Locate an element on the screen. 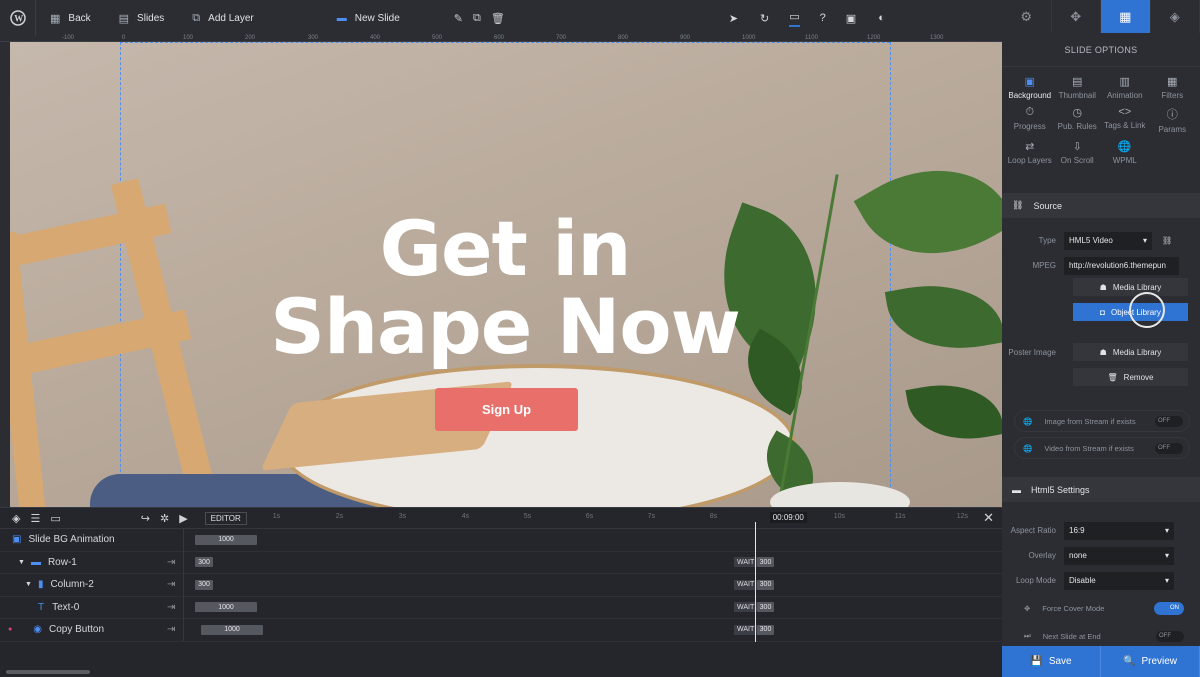  on-switch: ON is located at coordinates (1169, 608).